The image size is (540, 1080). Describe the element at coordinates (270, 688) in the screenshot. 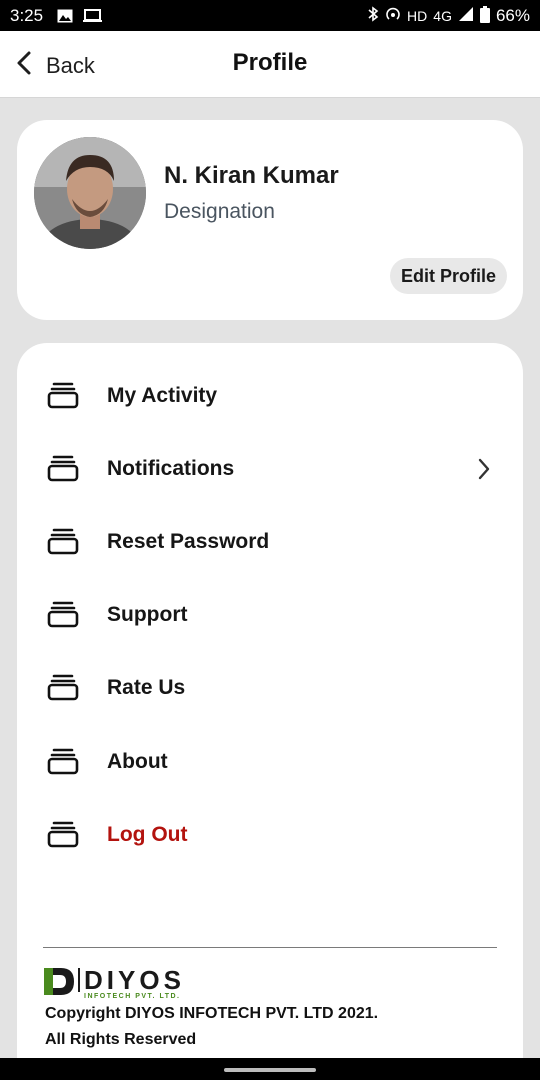

I see `menu-item-rate-us: Rate Us` at that location.